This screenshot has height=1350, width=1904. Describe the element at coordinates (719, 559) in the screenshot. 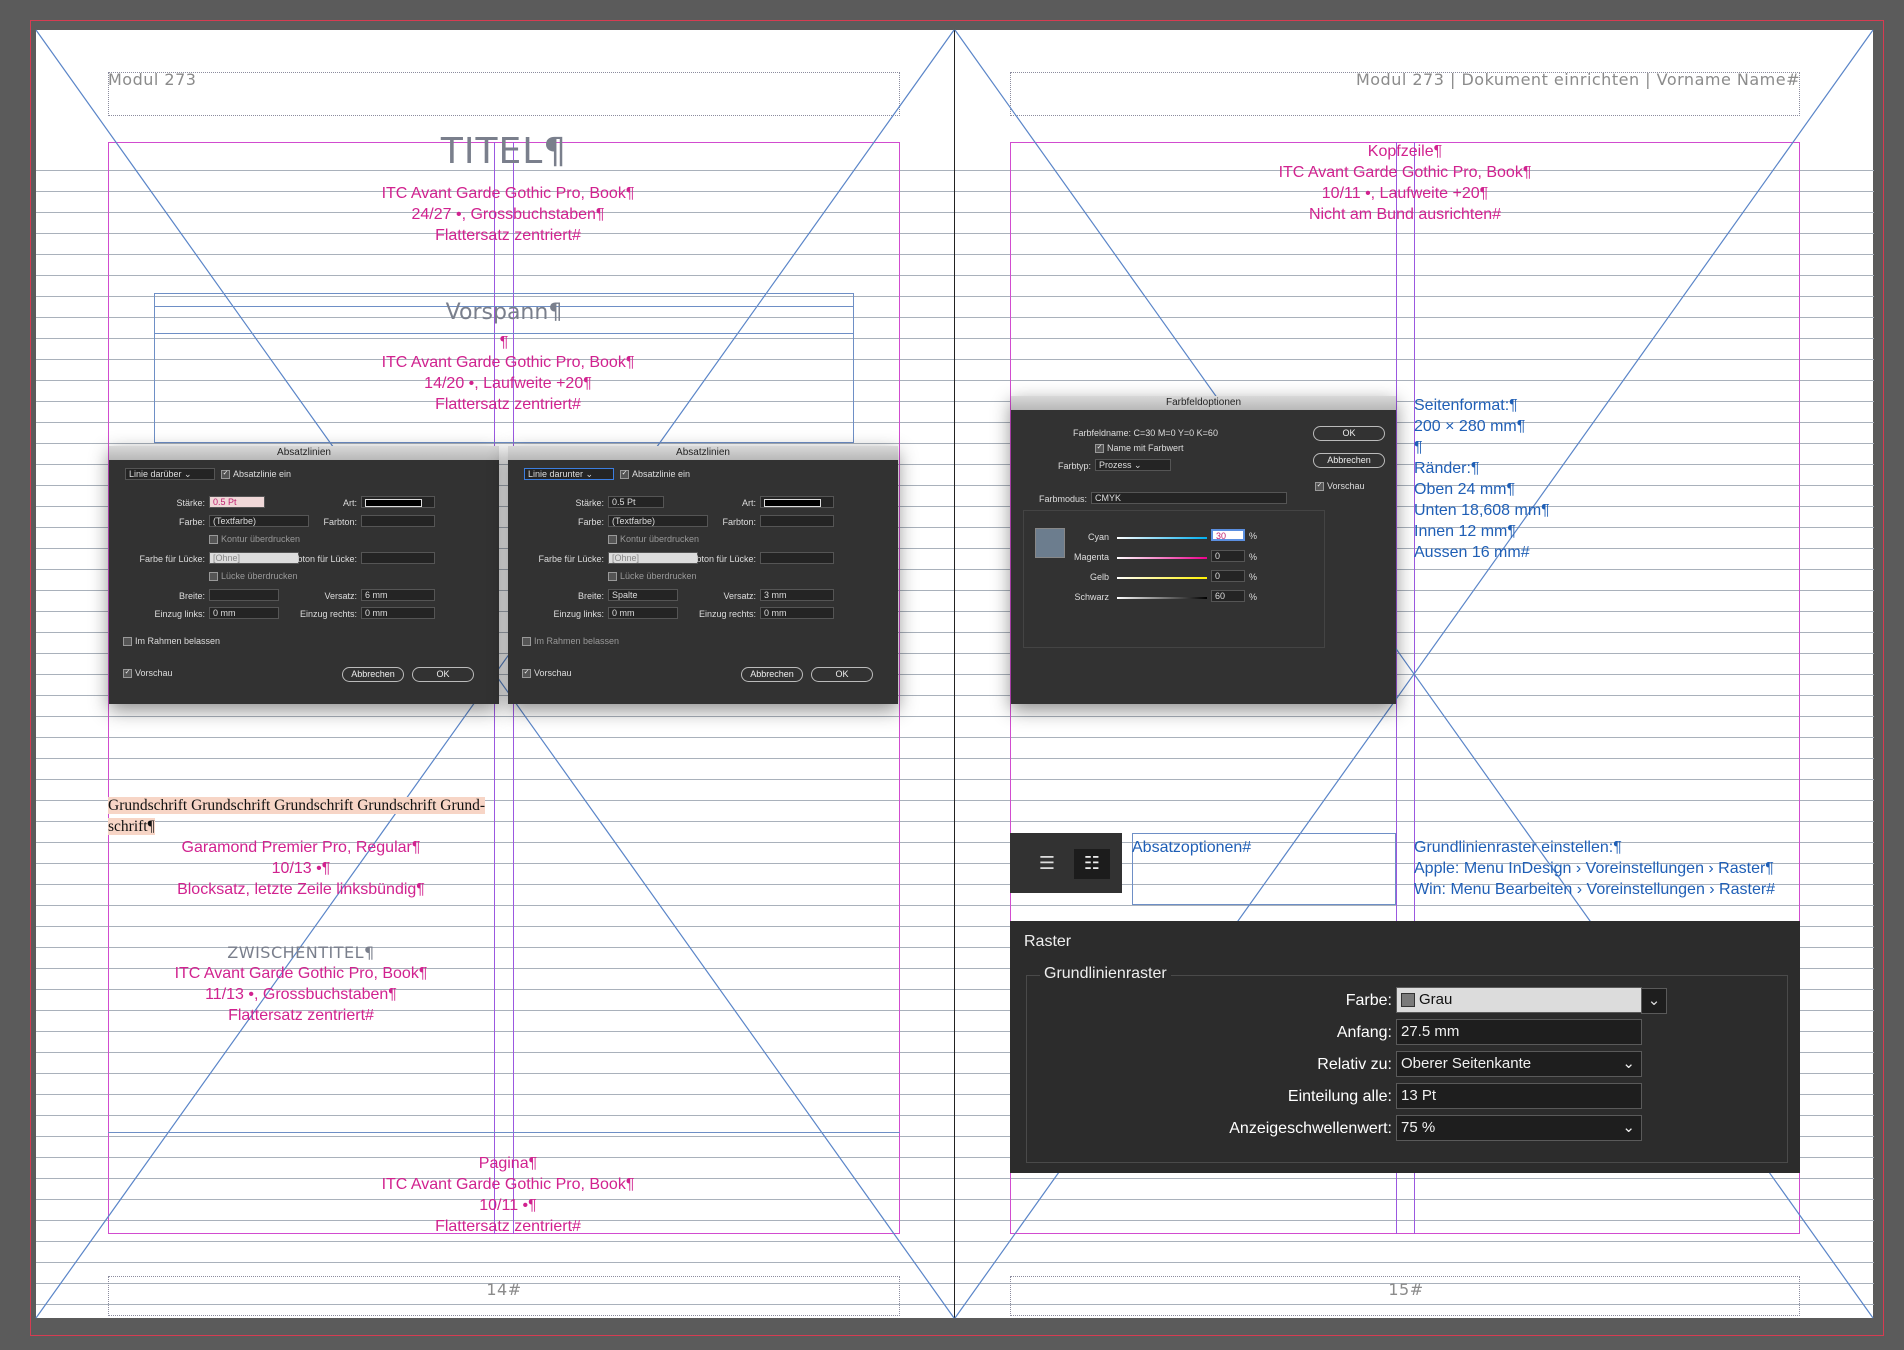

I see `farbton-luecke-label: Farbton für Lücke:` at that location.